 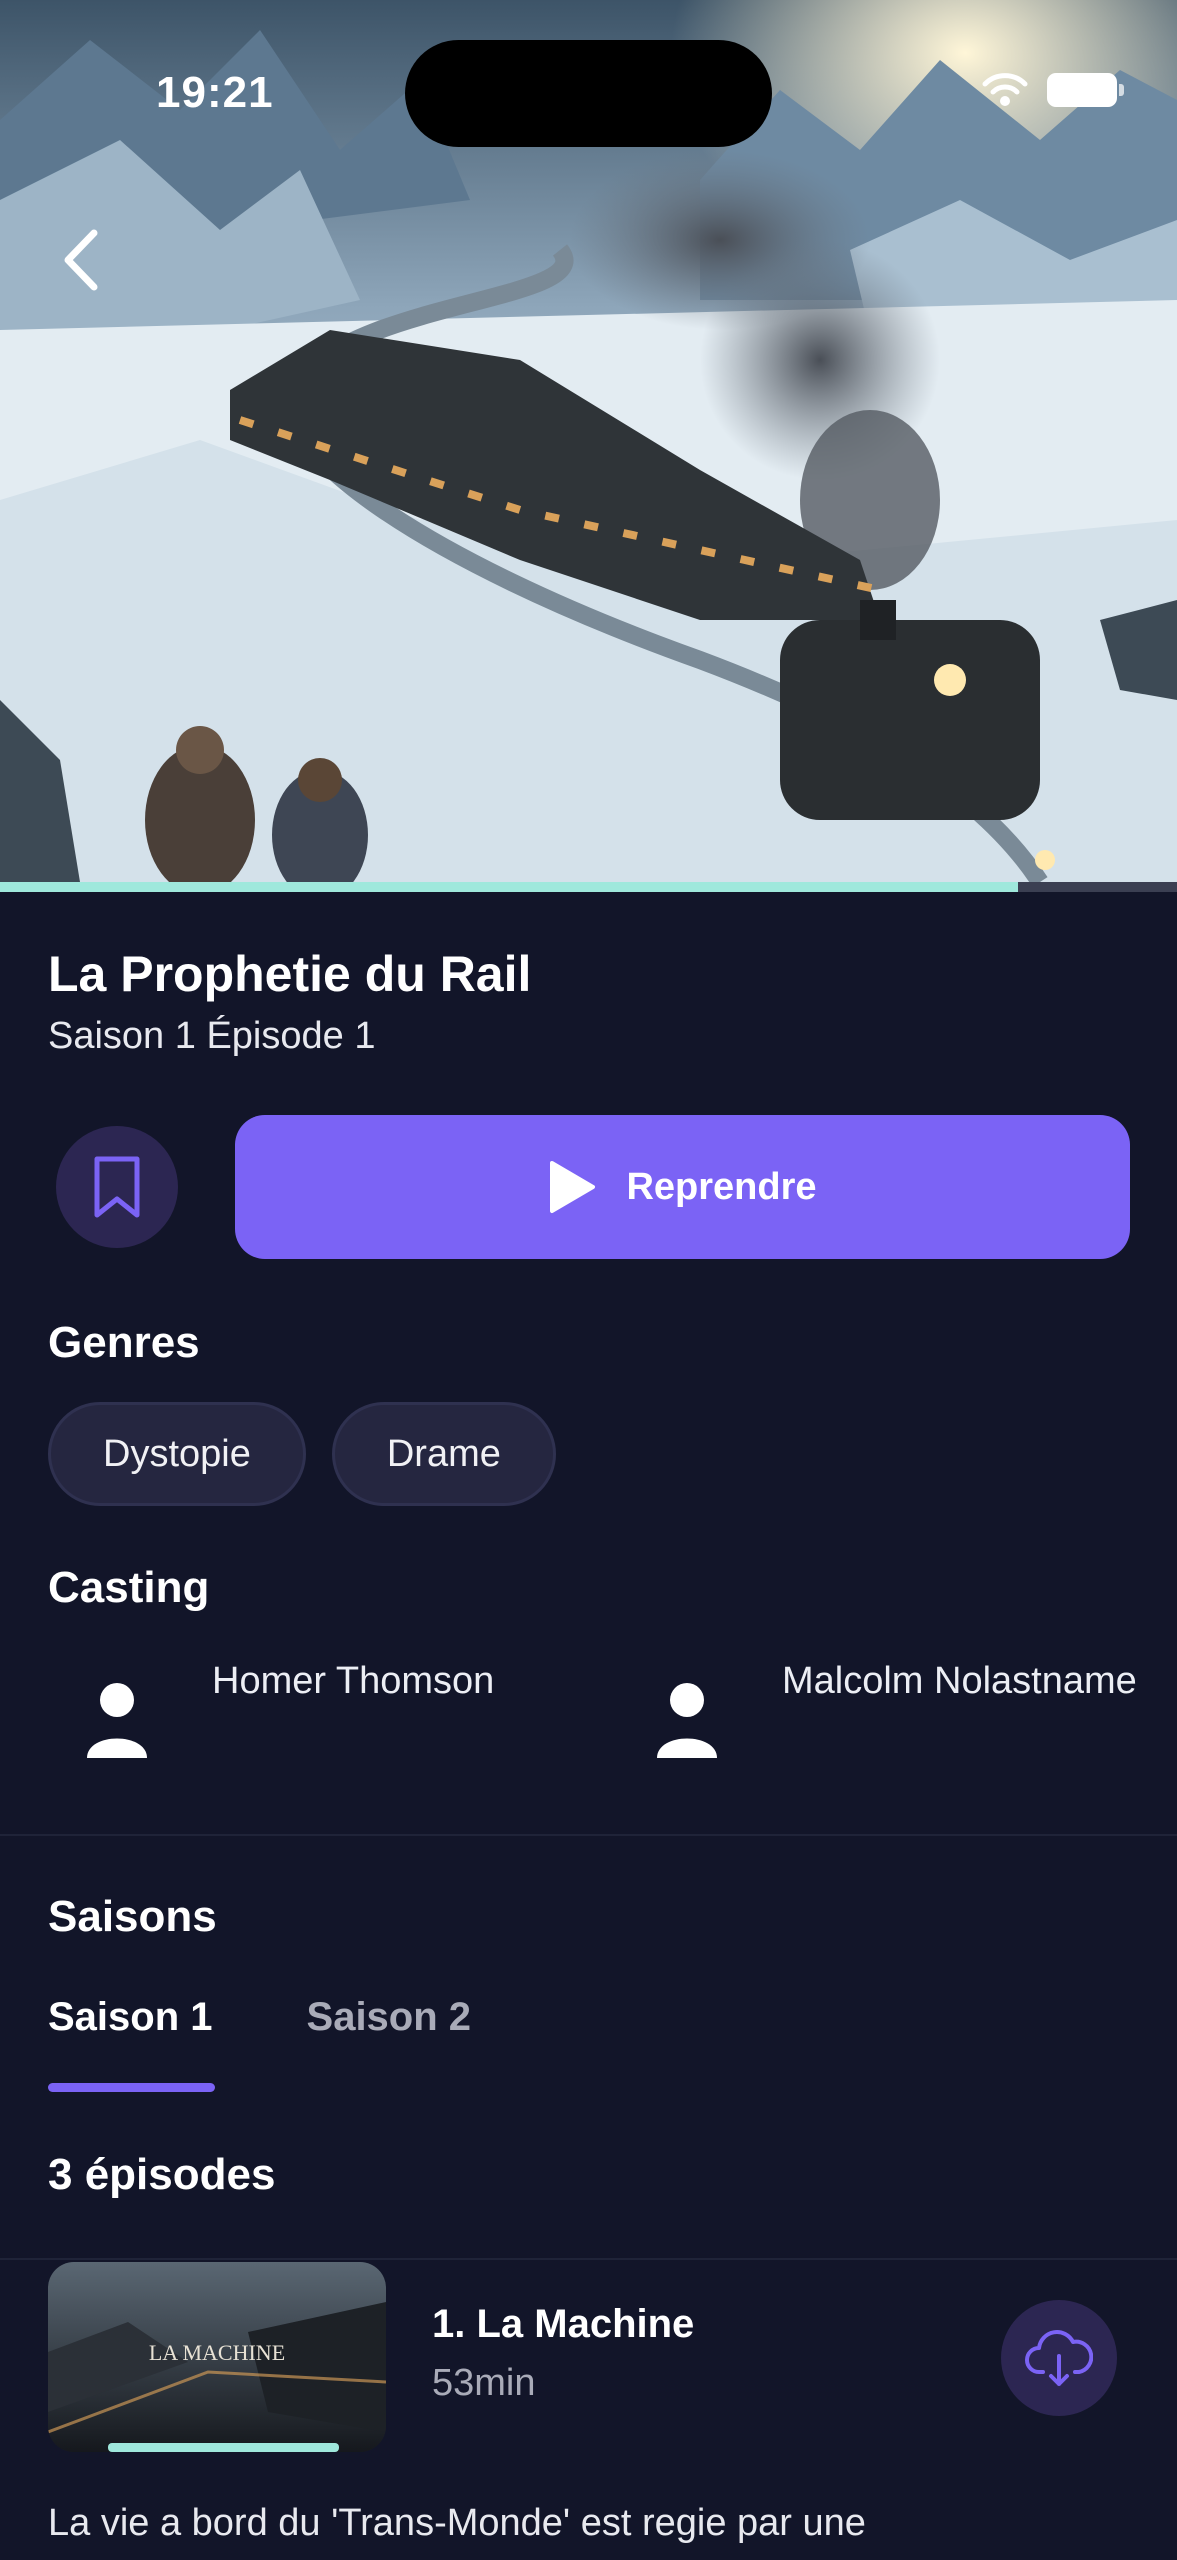 I want to click on episode-progress-bar, so click(x=223, y=2447).